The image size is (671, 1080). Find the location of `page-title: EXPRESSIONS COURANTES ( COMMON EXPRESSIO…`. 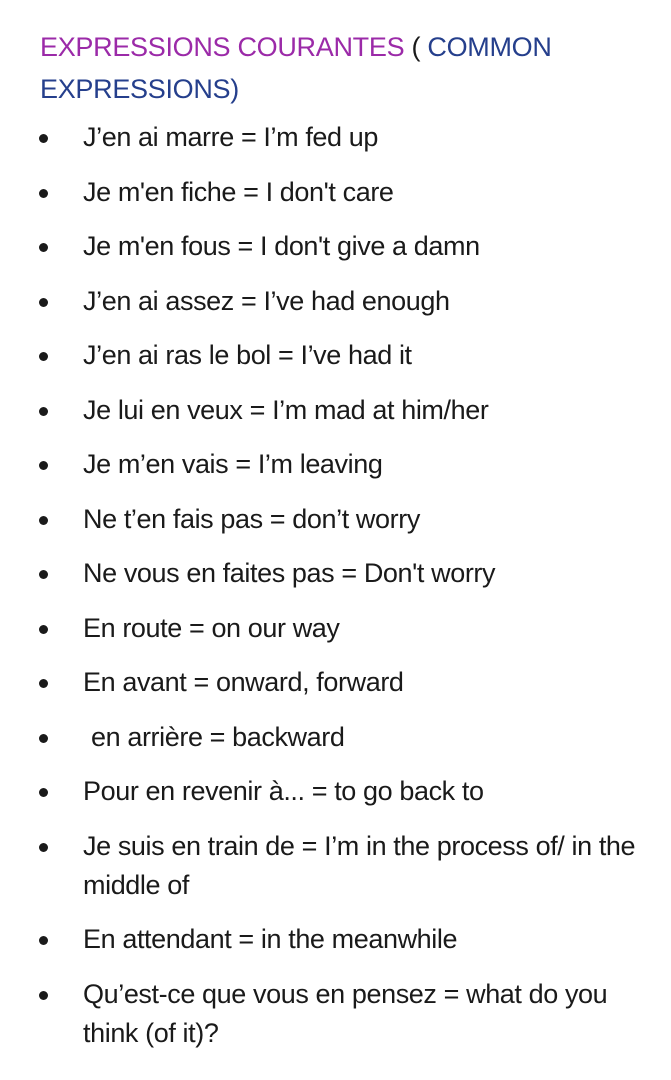

page-title: EXPRESSIONS COURANTES ( COMMON EXPRESSIO… is located at coordinates (340, 68).